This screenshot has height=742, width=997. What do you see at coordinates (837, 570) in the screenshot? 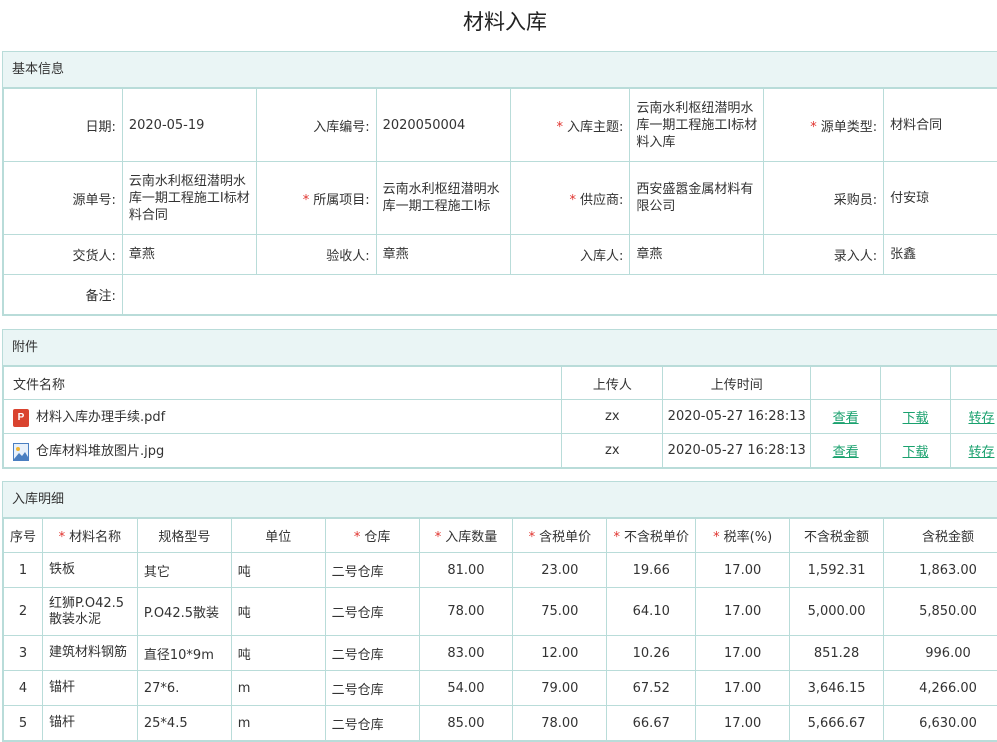
I see `details-cell: 1,592.31` at bounding box center [837, 570].